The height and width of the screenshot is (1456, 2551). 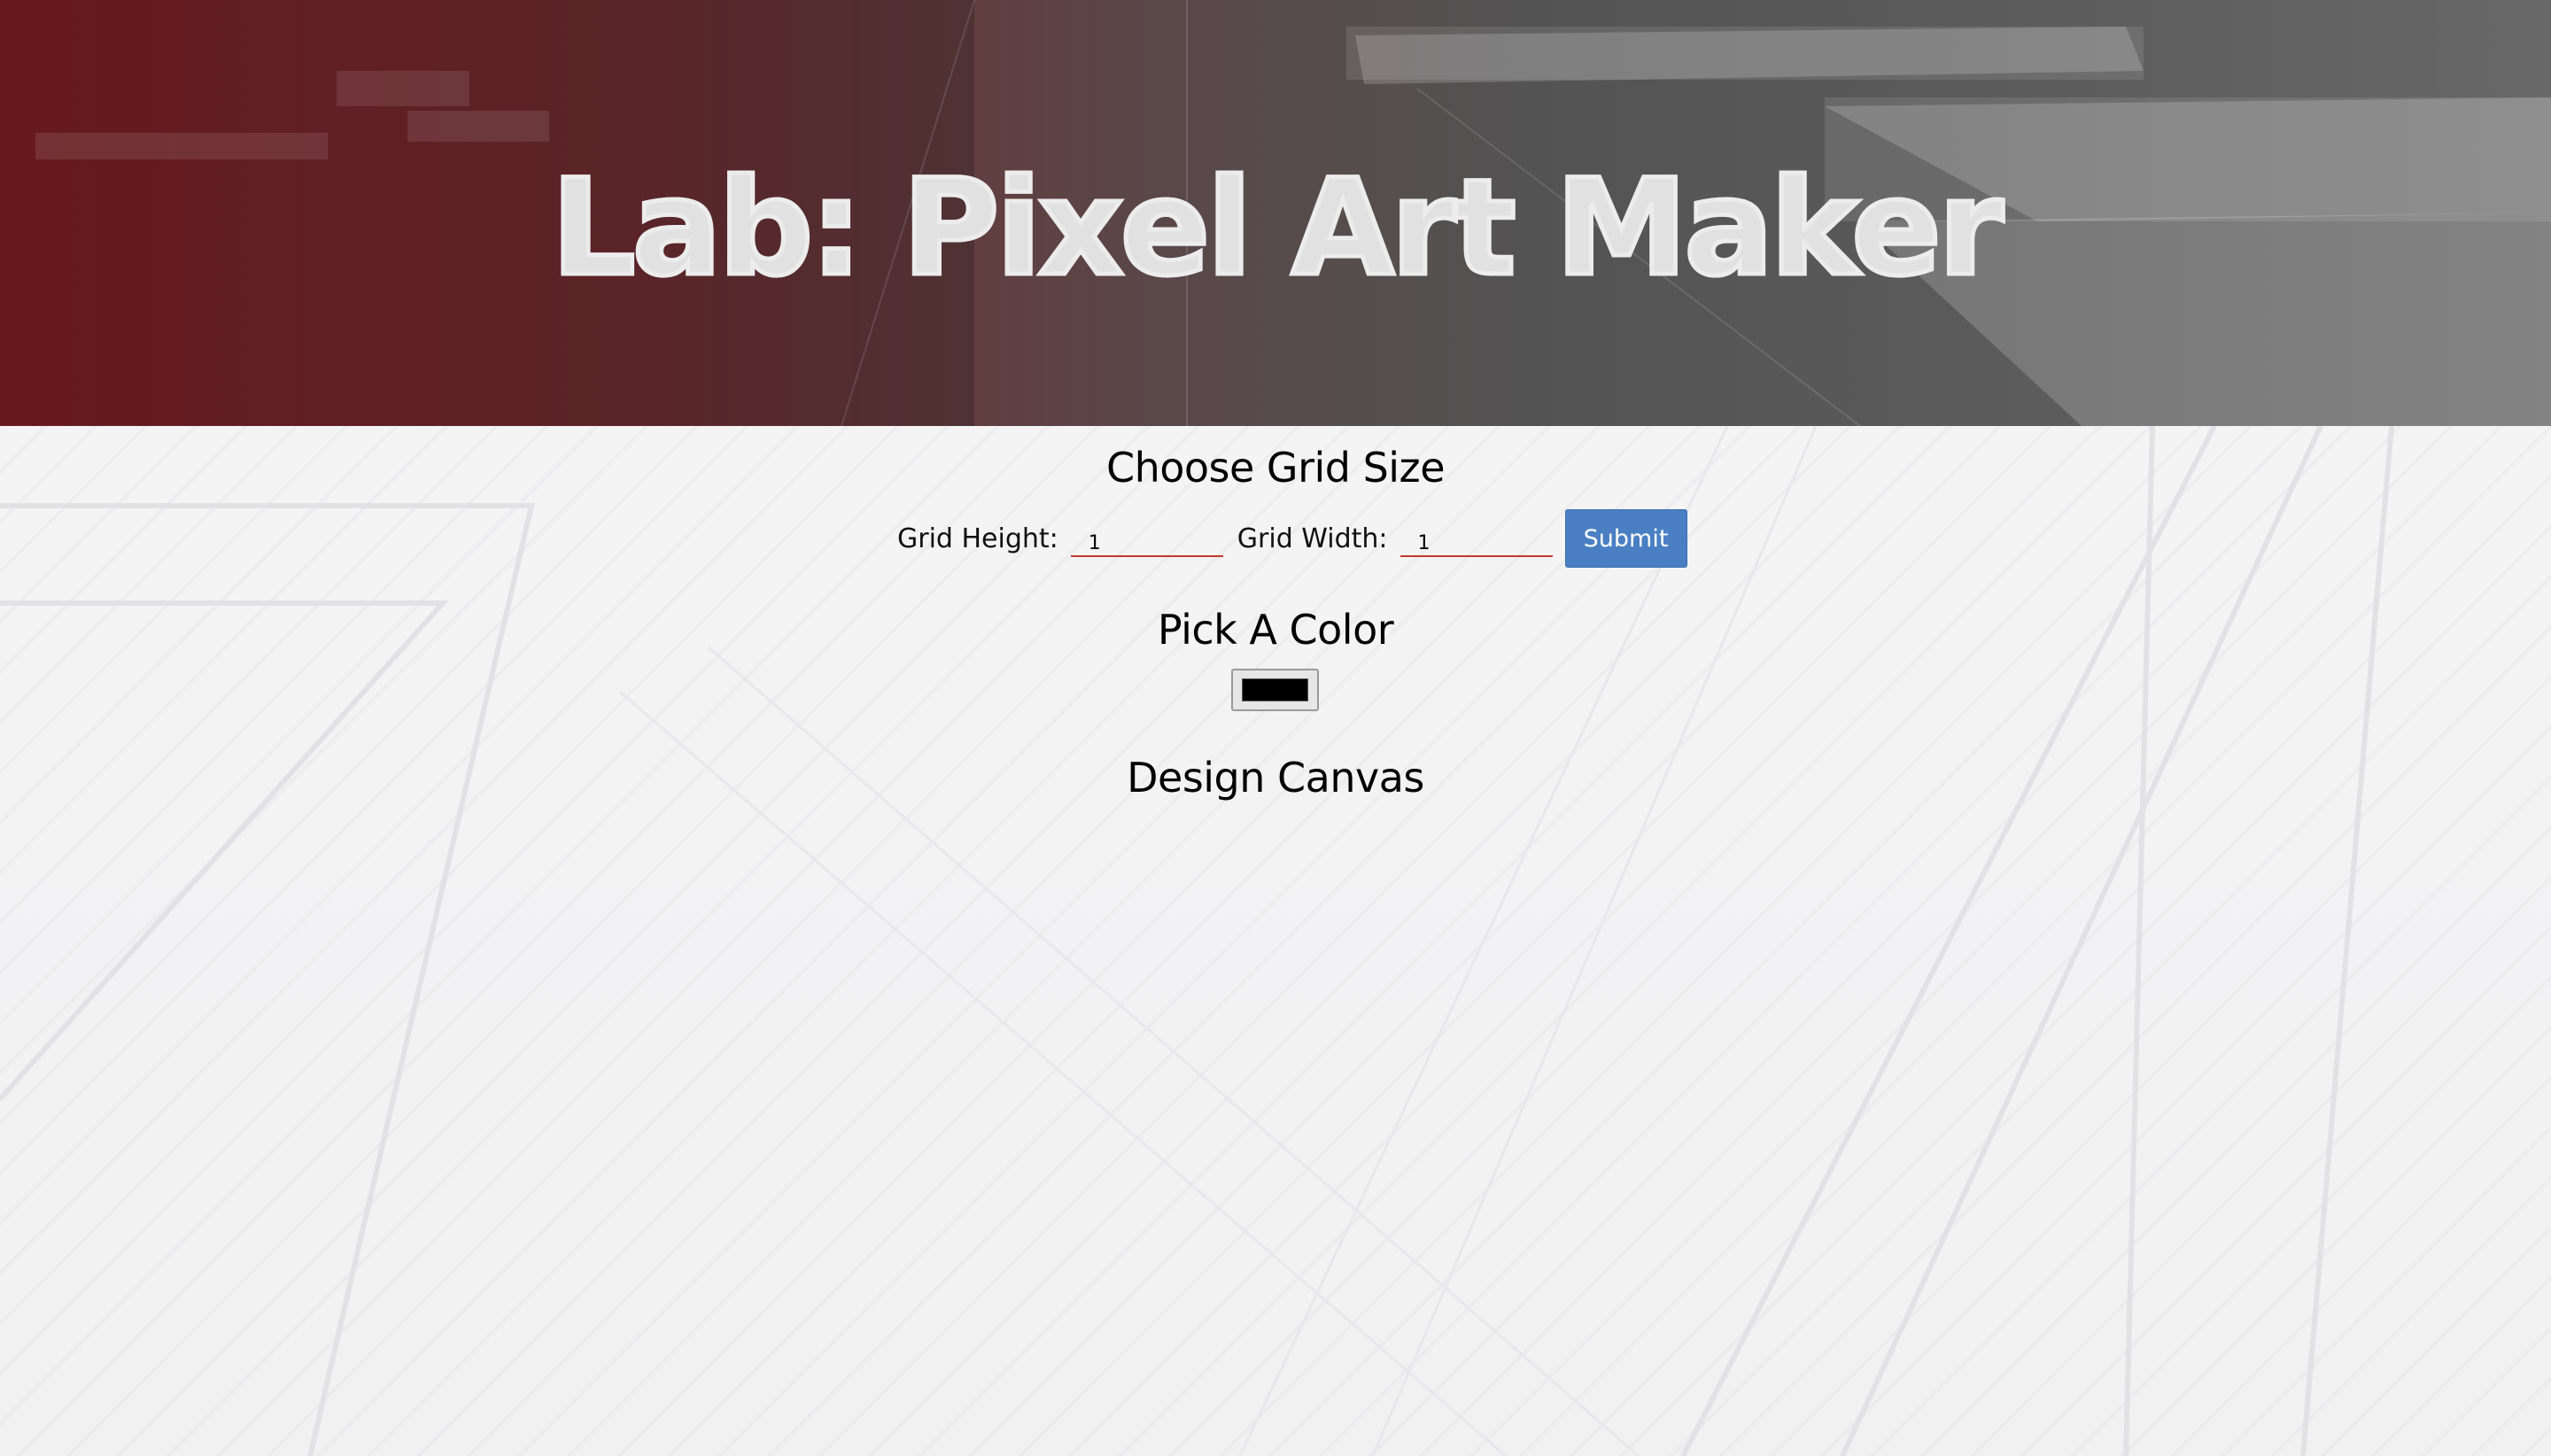 I want to click on grid-width-label: Grid Width:, so click(x=1312, y=538).